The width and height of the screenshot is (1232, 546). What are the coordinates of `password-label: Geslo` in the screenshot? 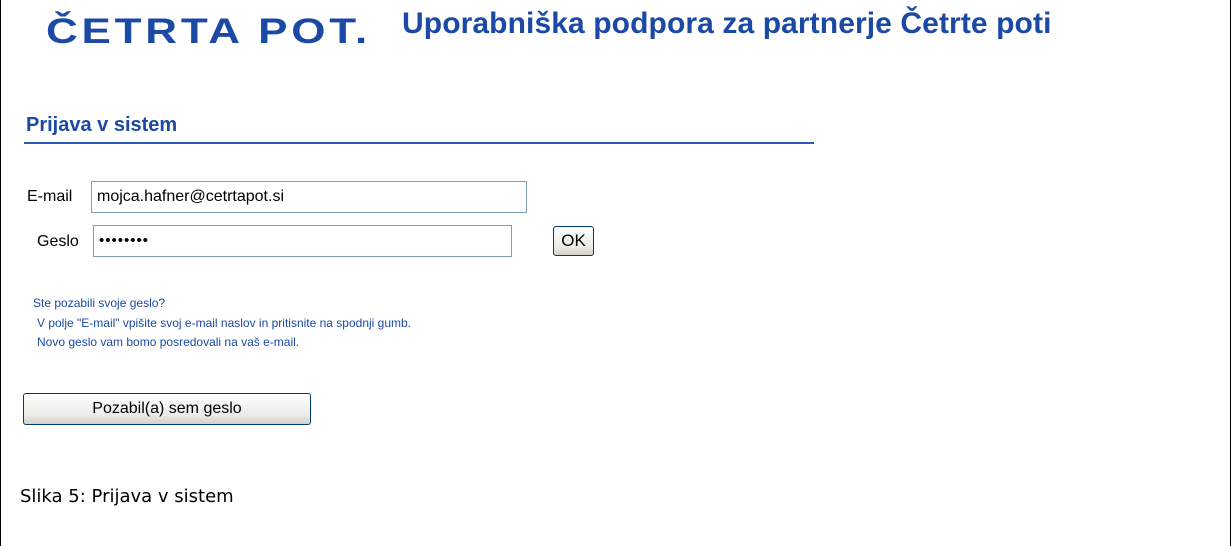 It's located at (58, 241).